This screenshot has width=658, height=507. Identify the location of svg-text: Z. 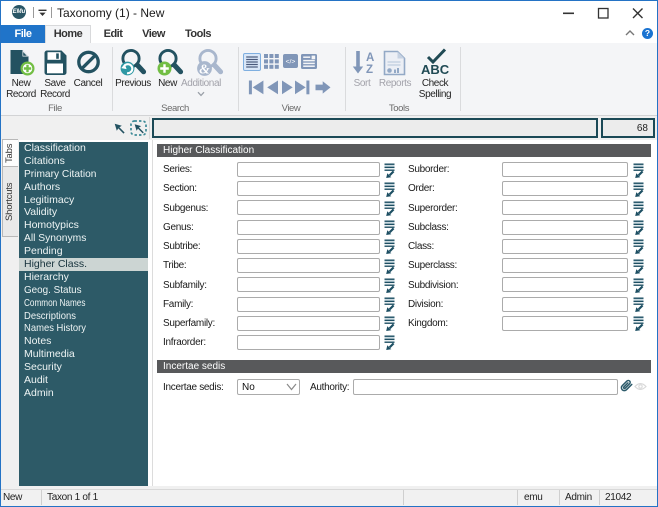
(369, 70).